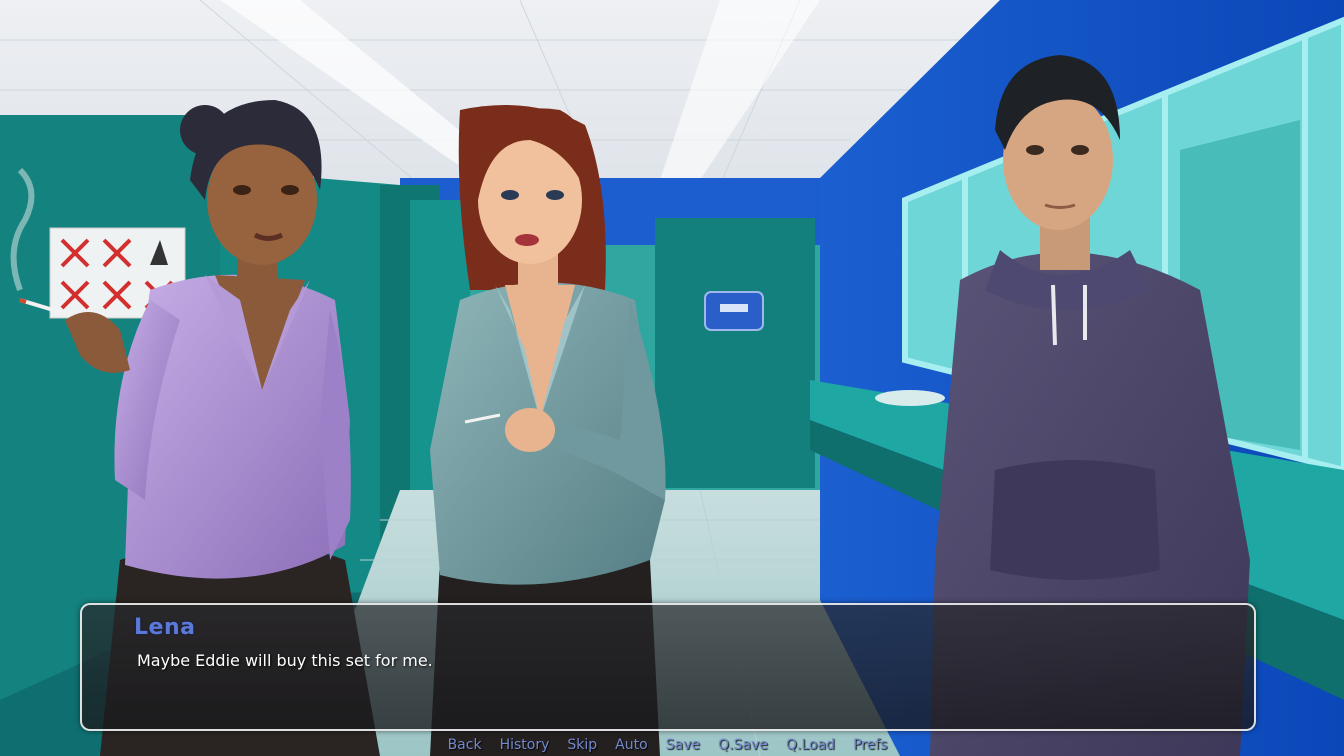 The width and height of the screenshot is (1344, 756). What do you see at coordinates (165, 627) in the screenshot?
I see `speaker-name: Lena` at bounding box center [165, 627].